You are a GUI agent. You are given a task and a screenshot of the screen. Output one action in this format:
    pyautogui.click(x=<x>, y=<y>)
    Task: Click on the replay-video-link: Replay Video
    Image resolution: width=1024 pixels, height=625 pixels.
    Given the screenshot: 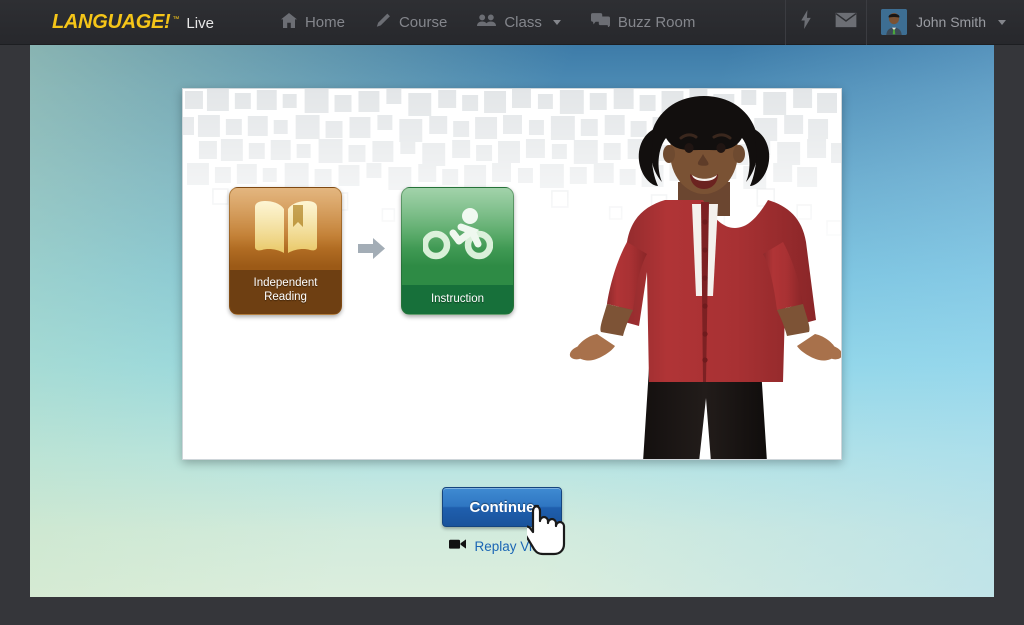 What is the action you would take?
    pyautogui.click(x=502, y=546)
    